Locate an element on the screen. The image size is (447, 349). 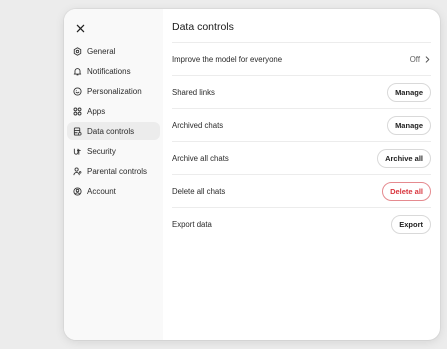
security-icon is located at coordinates (77, 151).